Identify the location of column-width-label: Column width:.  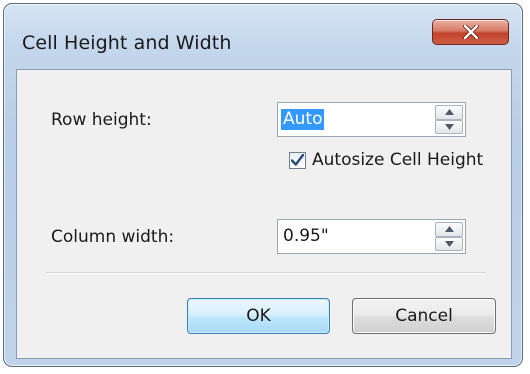
(113, 237).